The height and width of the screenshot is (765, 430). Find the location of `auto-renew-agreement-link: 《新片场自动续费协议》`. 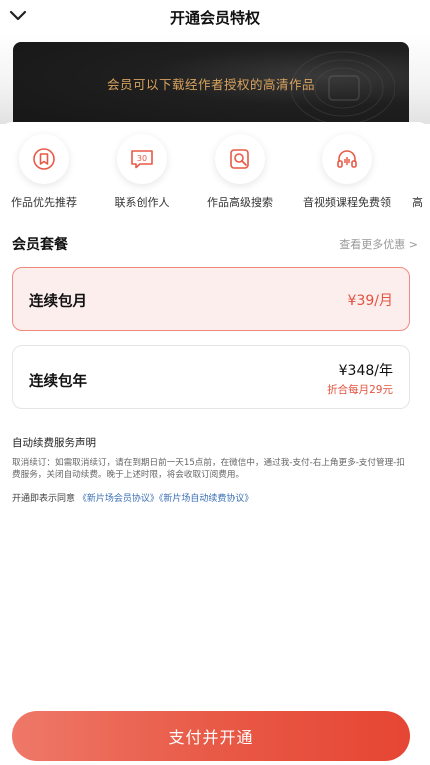

auto-renew-agreement-link: 《新片场自动续费协议》 is located at coordinates (206, 499).